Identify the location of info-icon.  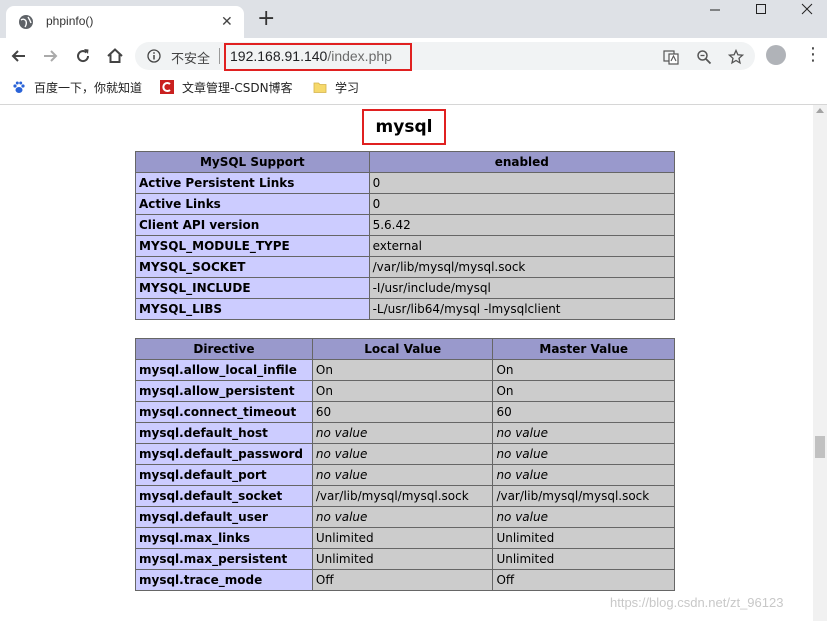
(154, 56).